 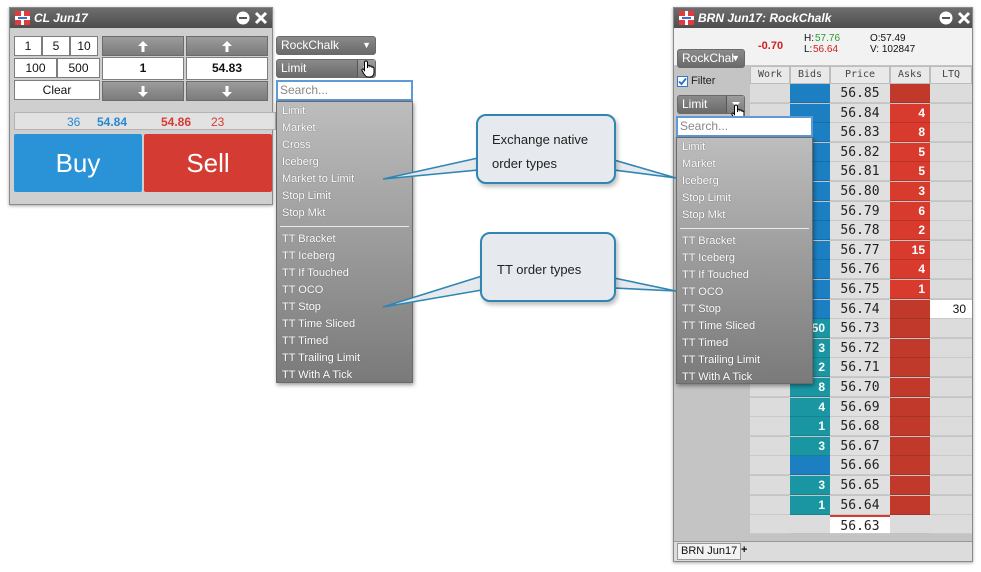 I want to click on ticket-account-select: RockChalk ▼, so click(x=326, y=45).